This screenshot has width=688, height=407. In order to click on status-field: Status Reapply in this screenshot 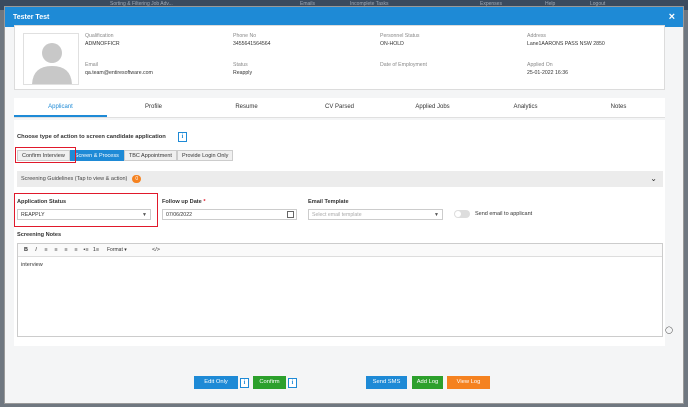, I will do `click(242, 69)`.